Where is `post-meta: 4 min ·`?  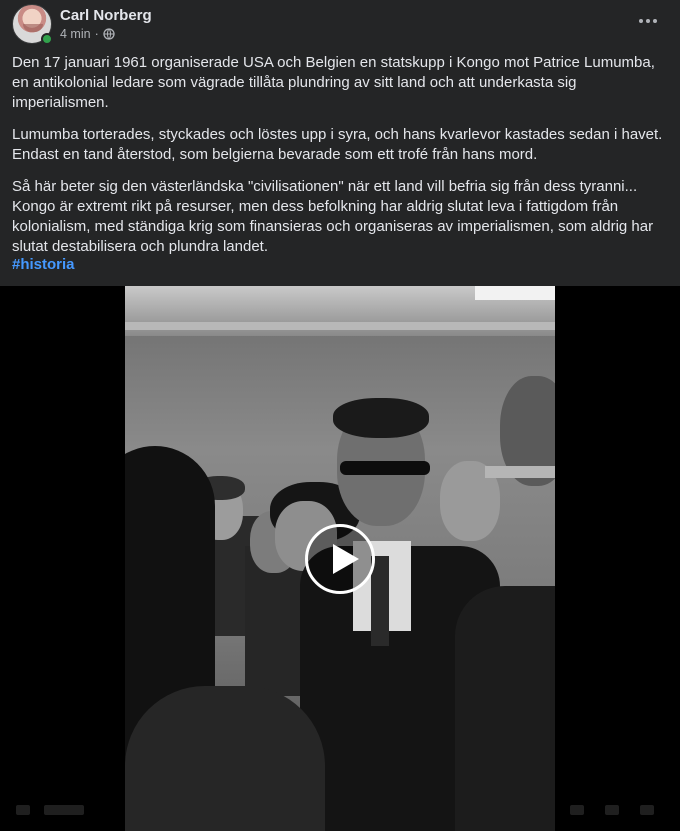
post-meta: 4 min · is located at coordinates (87, 34).